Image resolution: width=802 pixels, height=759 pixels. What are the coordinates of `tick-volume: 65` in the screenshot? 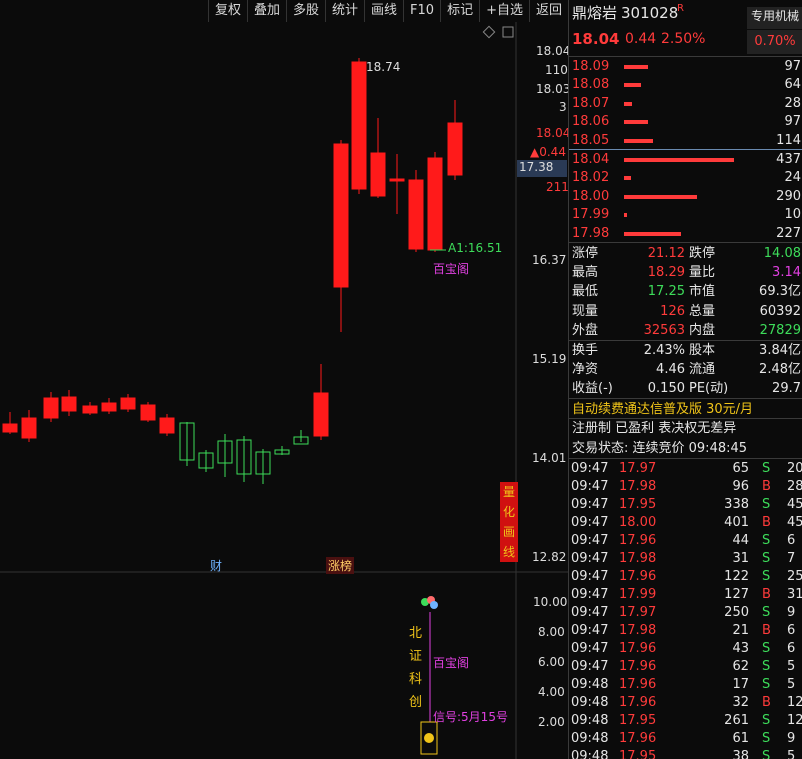 It's located at (740, 468).